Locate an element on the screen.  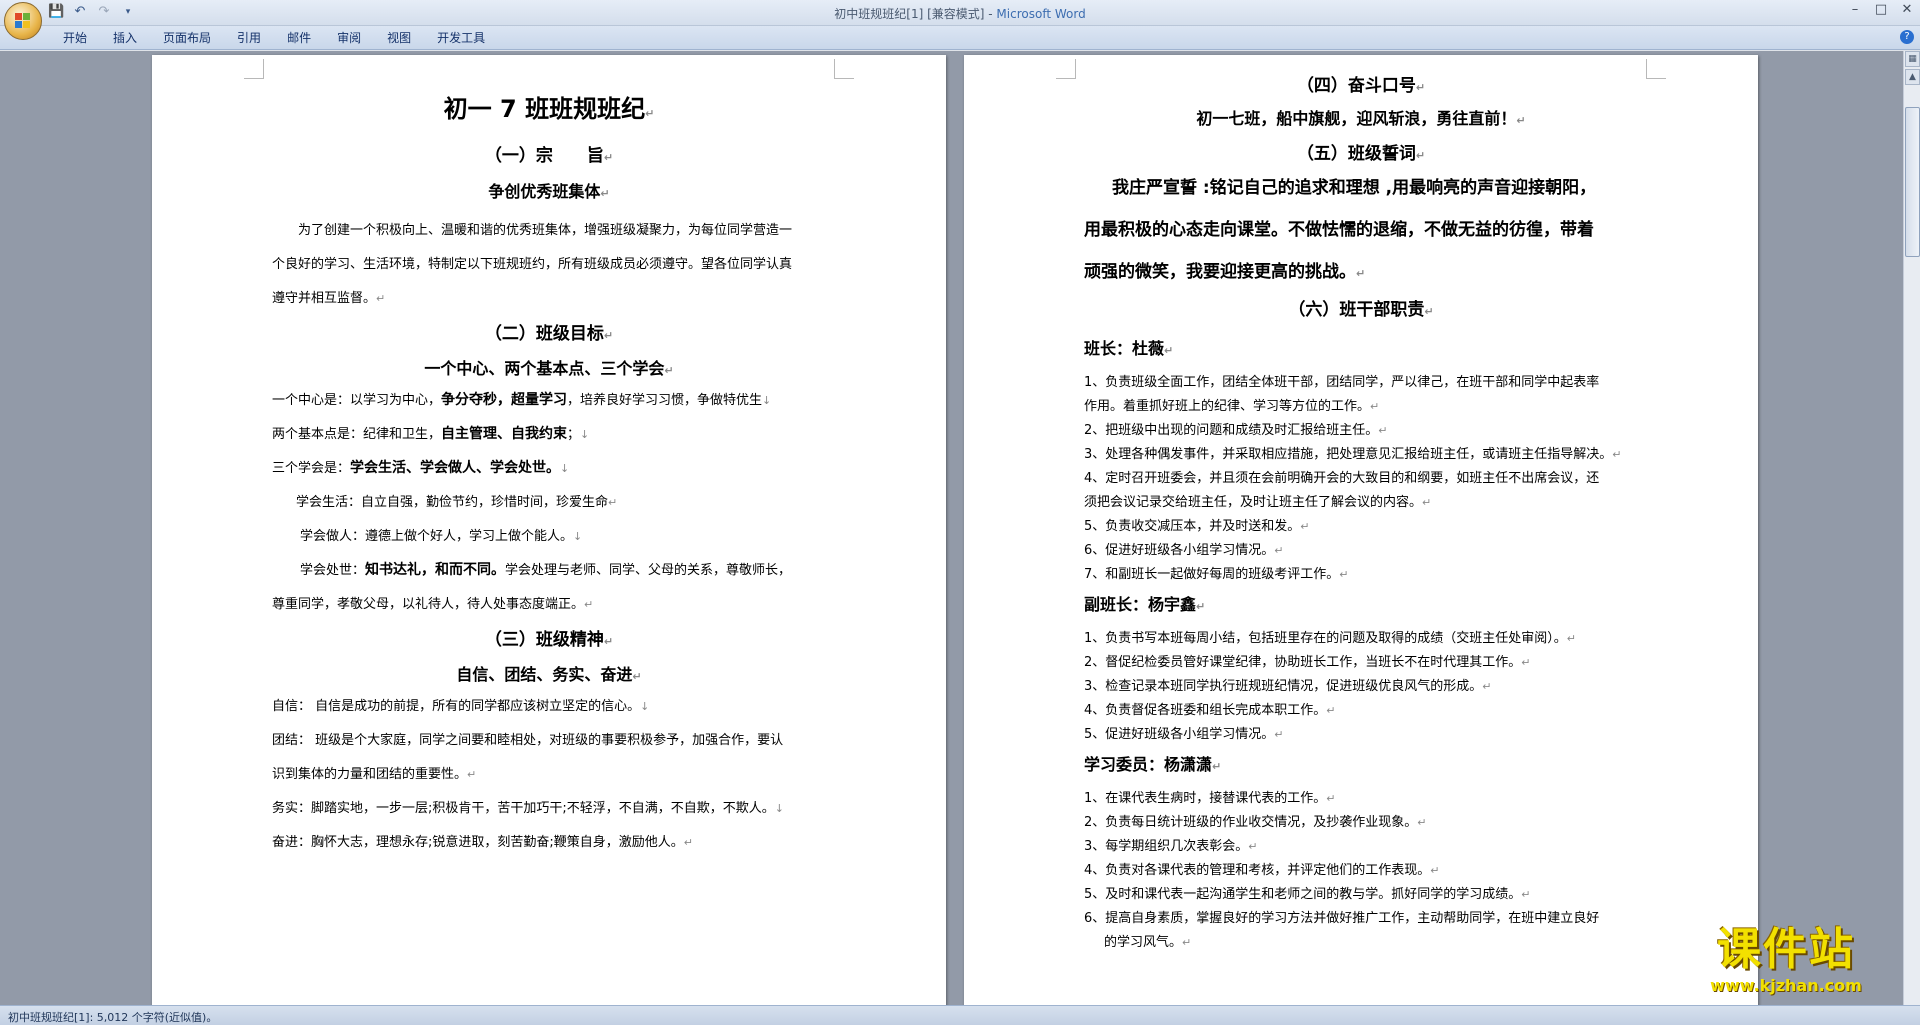
role-heading: 副班长：杨宇鑫↵ is located at coordinates (1145, 604).